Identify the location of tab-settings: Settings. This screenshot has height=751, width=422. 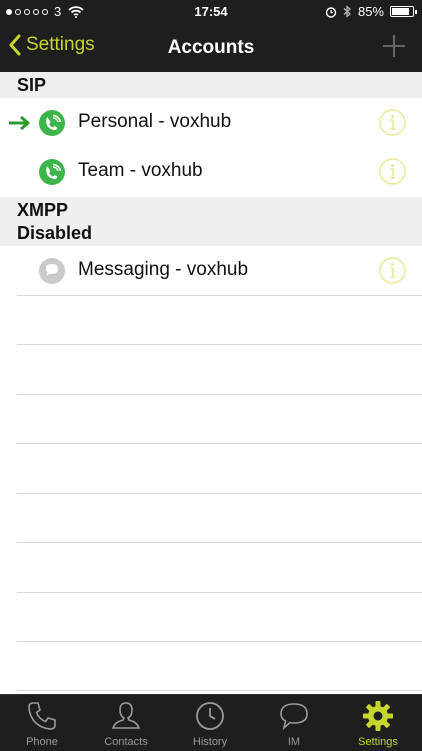
(378, 723).